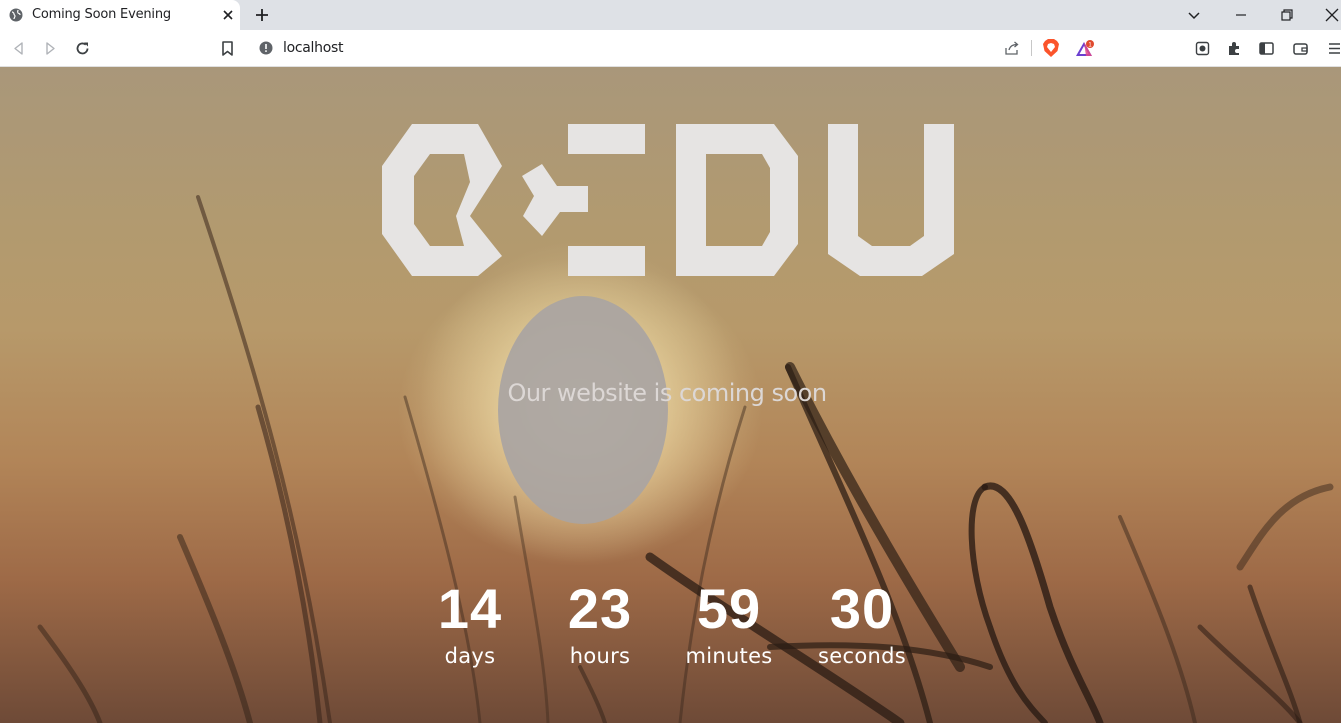 The height and width of the screenshot is (723, 1341). I want to click on sidebar-icon, so click(1266, 48).